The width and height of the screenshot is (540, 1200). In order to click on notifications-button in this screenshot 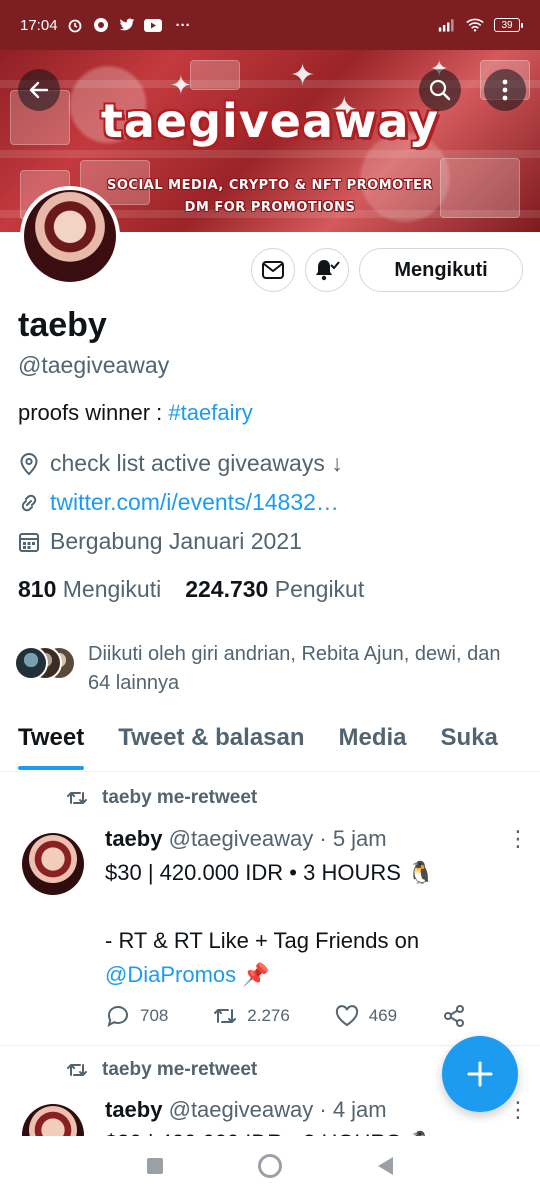, I will do `click(327, 270)`.